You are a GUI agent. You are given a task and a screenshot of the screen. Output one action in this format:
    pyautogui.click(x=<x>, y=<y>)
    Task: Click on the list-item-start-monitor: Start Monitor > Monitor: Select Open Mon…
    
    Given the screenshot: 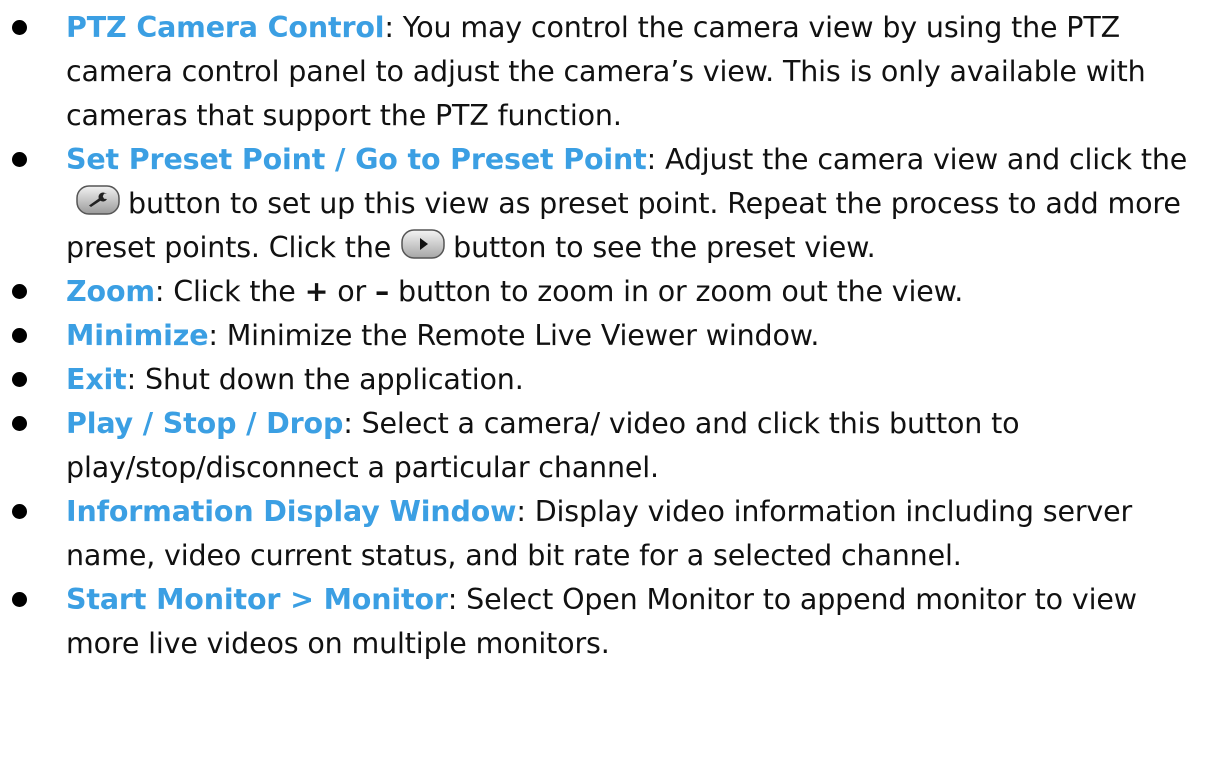 What is the action you would take?
    pyautogui.click(x=609, y=622)
    